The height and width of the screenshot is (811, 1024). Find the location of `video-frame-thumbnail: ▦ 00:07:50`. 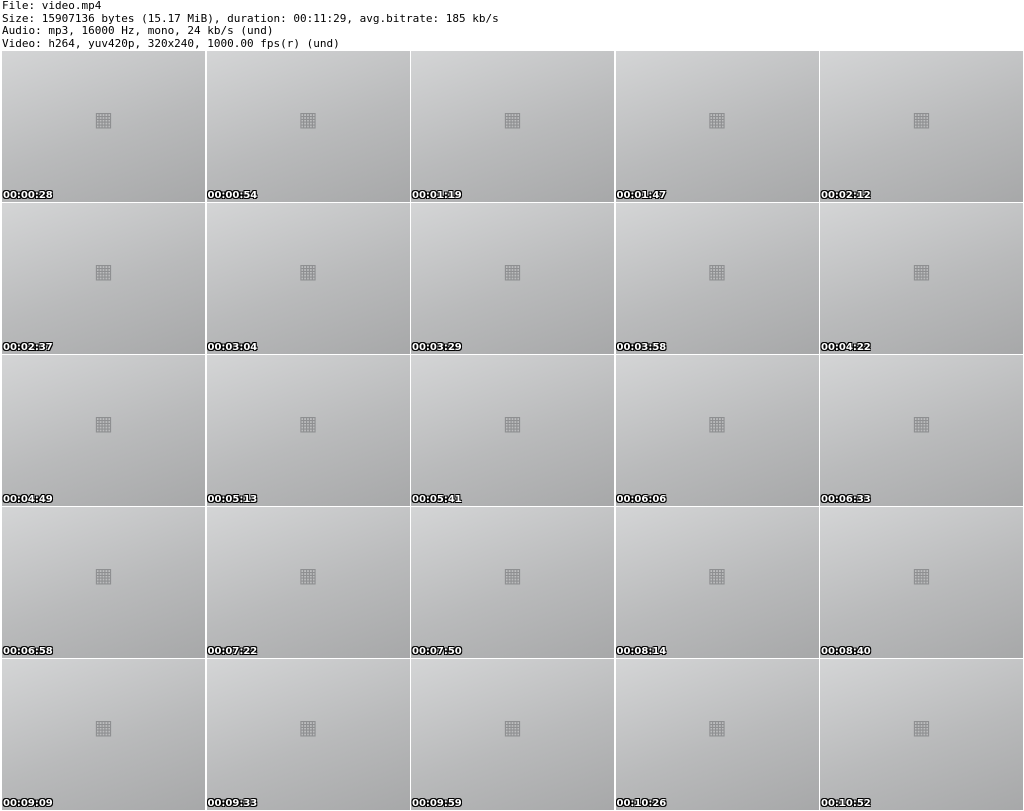

video-frame-thumbnail: ▦ 00:07:50 is located at coordinates (512, 582).